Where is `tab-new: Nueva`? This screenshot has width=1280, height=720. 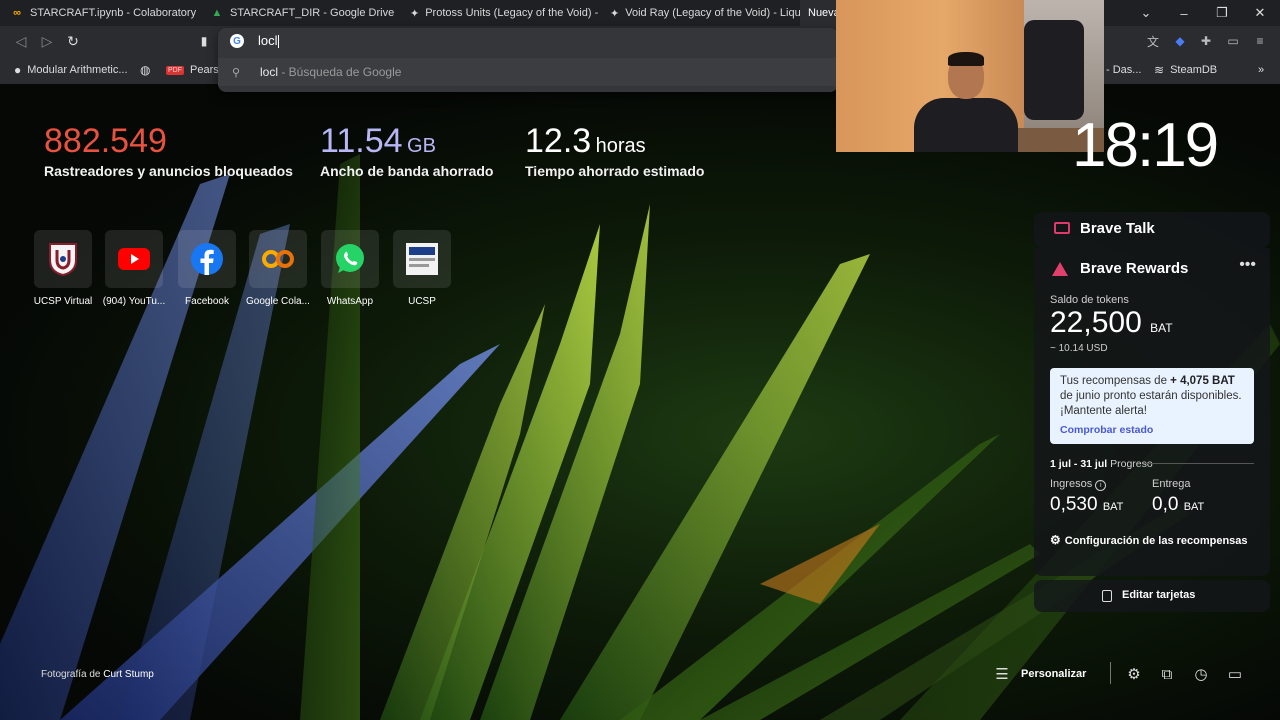
tab-new: Nueva is located at coordinates (818, 13).